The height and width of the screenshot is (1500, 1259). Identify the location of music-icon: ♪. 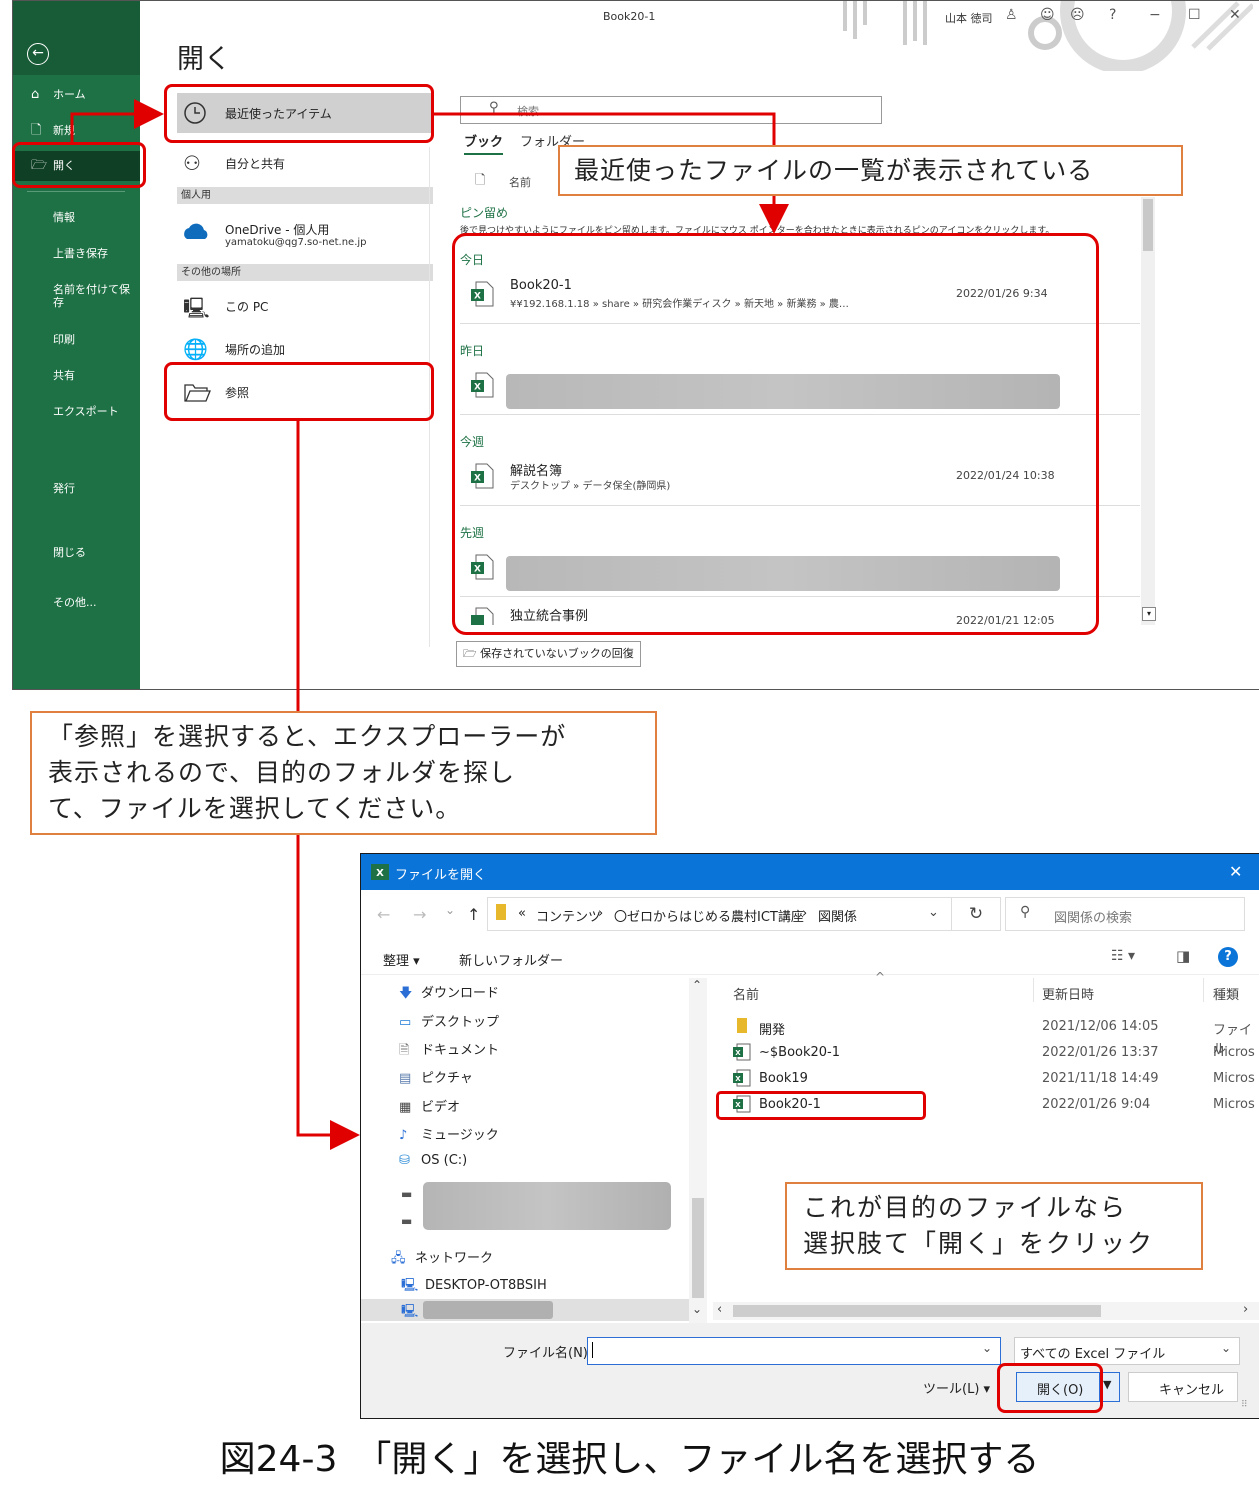
(403, 1135).